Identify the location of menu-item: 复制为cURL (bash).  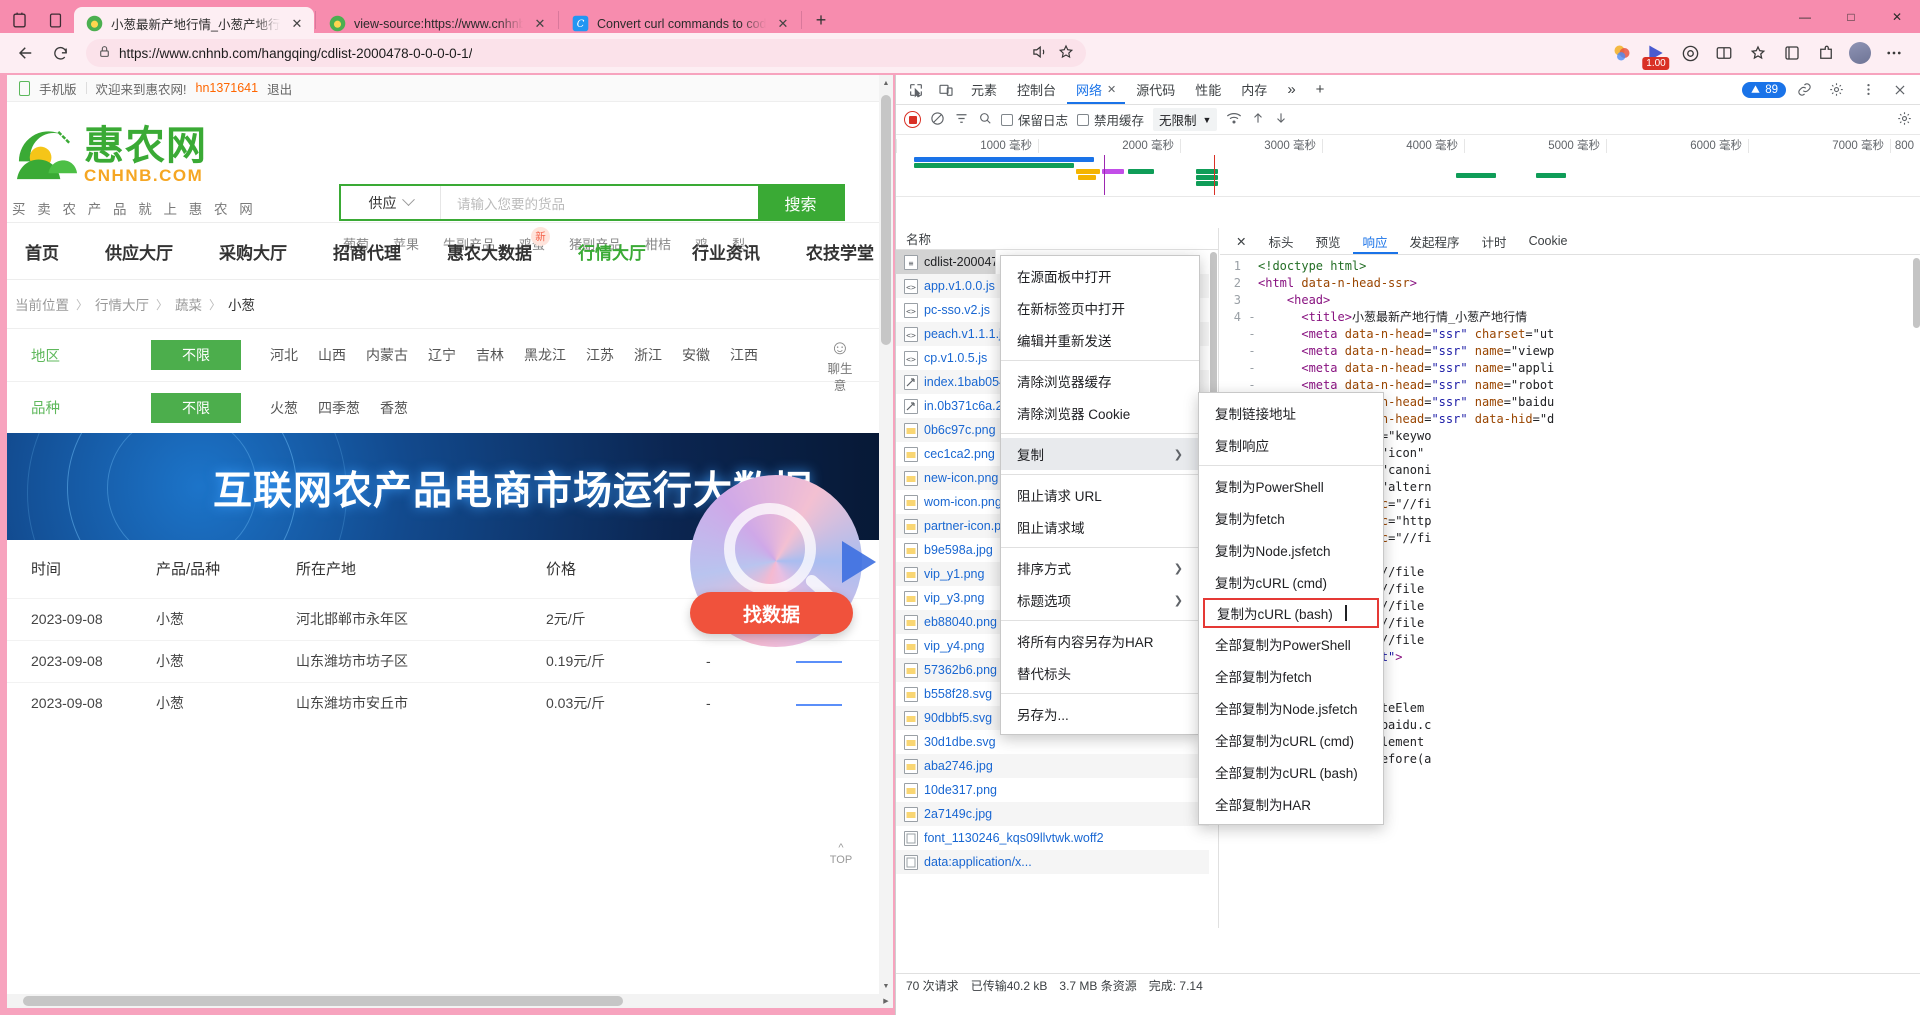
(1291, 613).